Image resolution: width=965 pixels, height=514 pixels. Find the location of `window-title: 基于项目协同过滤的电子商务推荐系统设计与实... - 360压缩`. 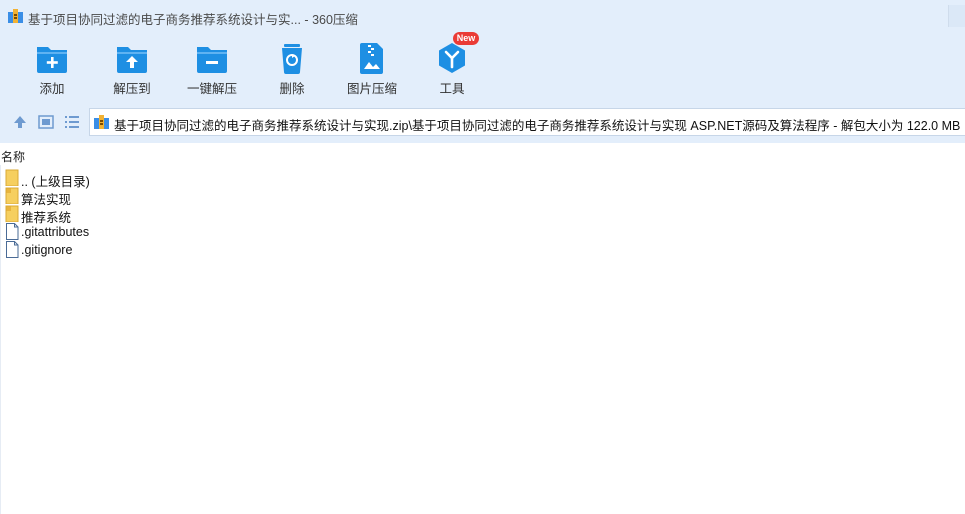

window-title: 基于项目协同过滤的电子商务推荐系统设计与实... - 360压缩 is located at coordinates (193, 18).